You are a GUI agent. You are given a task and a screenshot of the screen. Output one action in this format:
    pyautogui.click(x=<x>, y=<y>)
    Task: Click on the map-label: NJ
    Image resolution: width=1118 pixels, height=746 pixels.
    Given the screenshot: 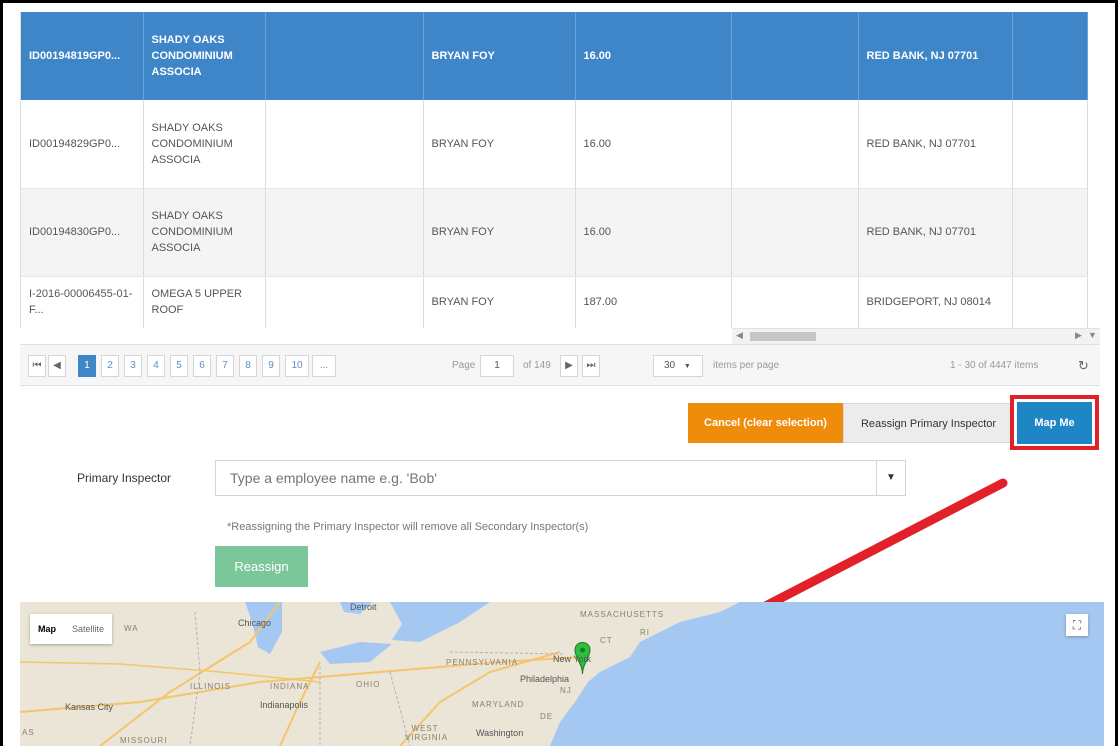 What is the action you would take?
    pyautogui.click(x=566, y=690)
    